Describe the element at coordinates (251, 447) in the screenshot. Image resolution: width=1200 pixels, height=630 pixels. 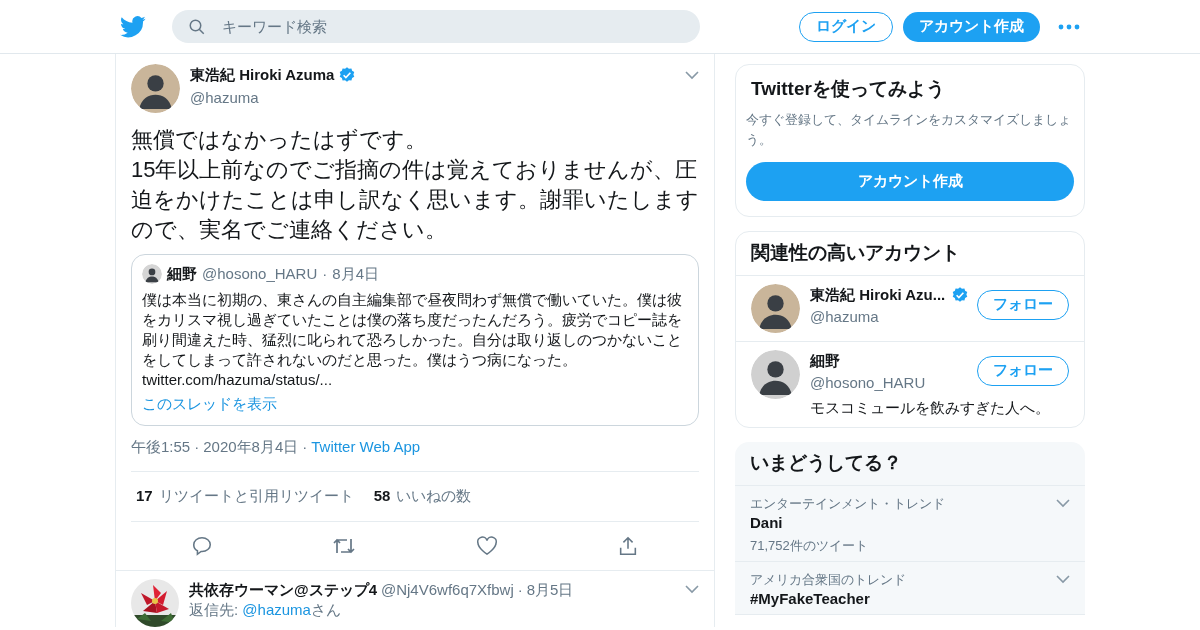
I see `tweet-date: 2020年8月4日` at that location.